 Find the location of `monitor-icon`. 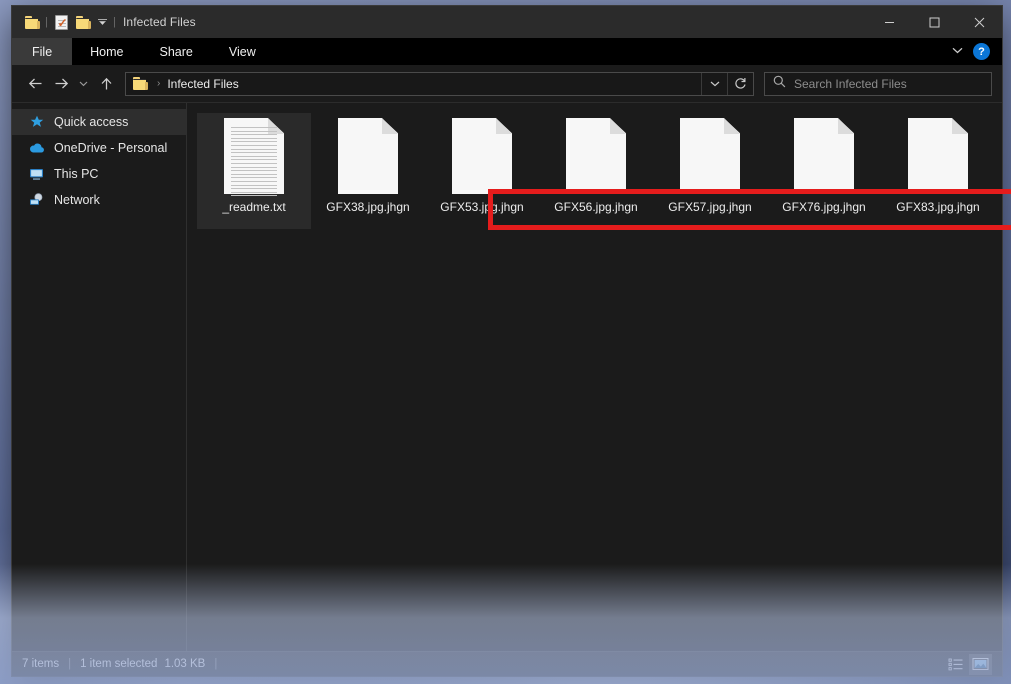

monitor-icon is located at coordinates (36, 174).